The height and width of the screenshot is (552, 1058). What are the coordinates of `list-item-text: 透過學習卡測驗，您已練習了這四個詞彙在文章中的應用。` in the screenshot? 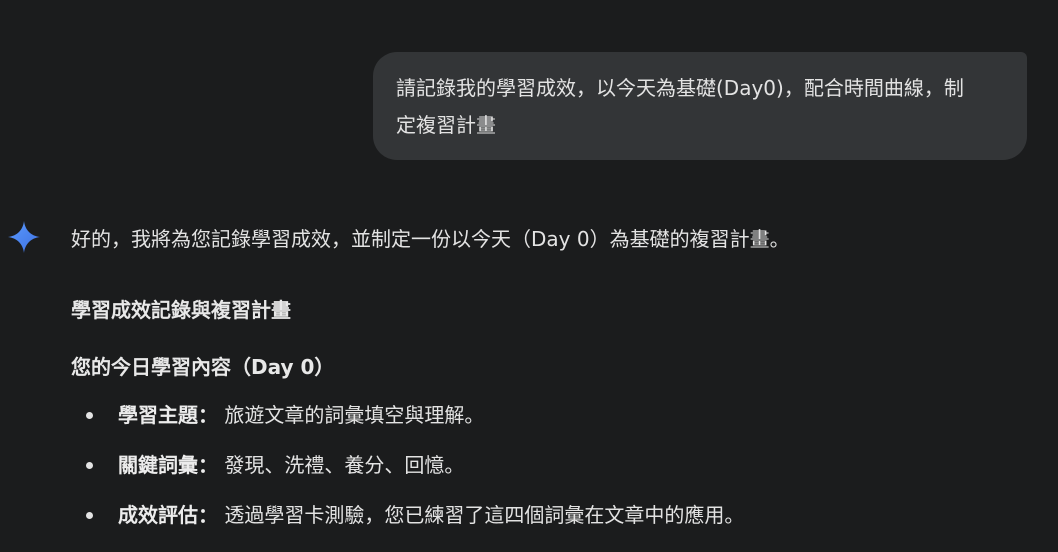 It's located at (481, 515).